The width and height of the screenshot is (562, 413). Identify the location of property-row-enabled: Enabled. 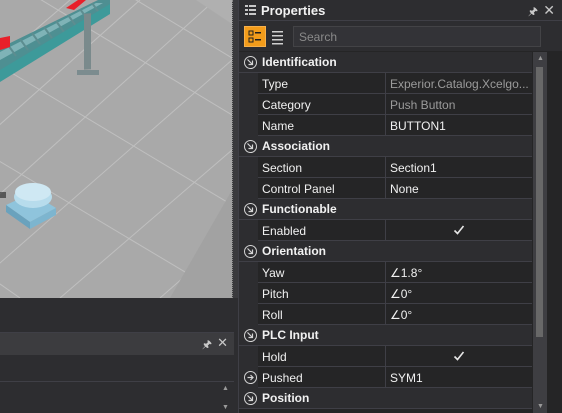
(385, 230).